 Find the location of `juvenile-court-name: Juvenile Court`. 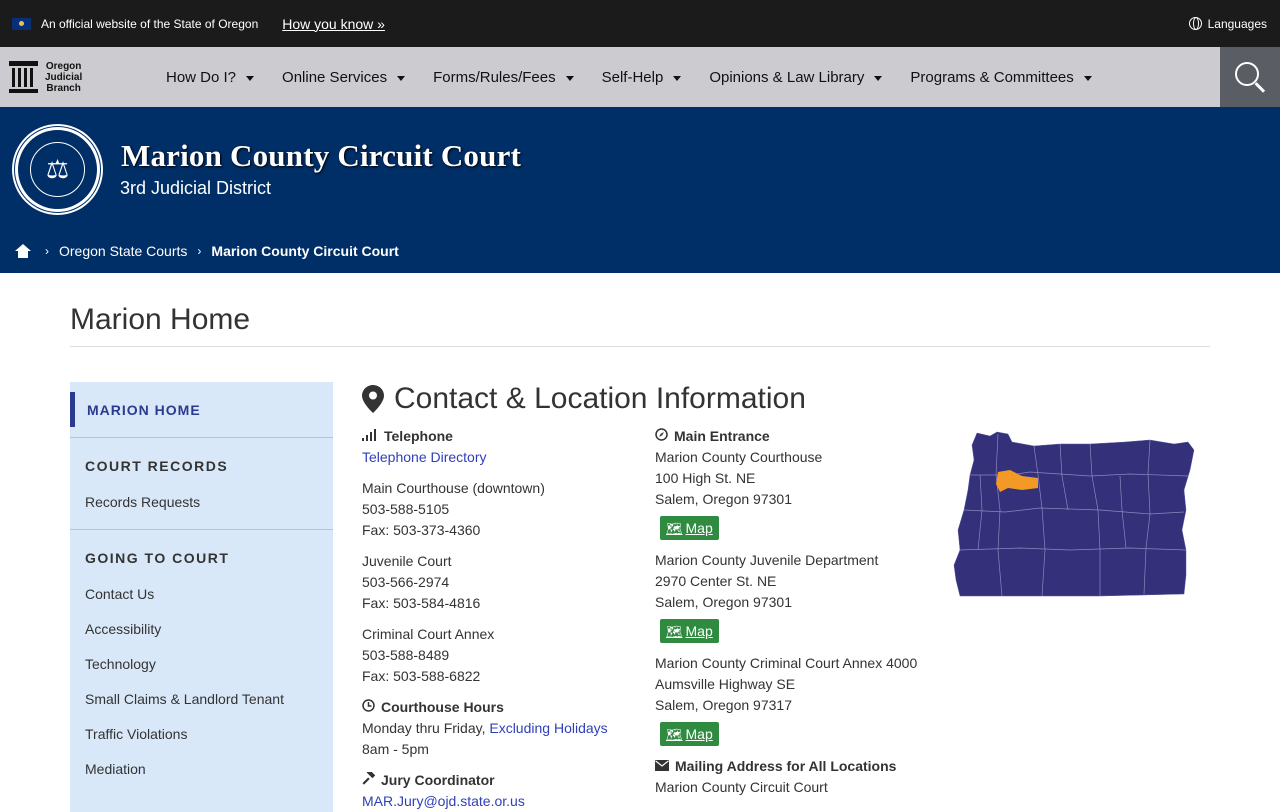

juvenile-court-name: Juvenile Court is located at coordinates (407, 561).